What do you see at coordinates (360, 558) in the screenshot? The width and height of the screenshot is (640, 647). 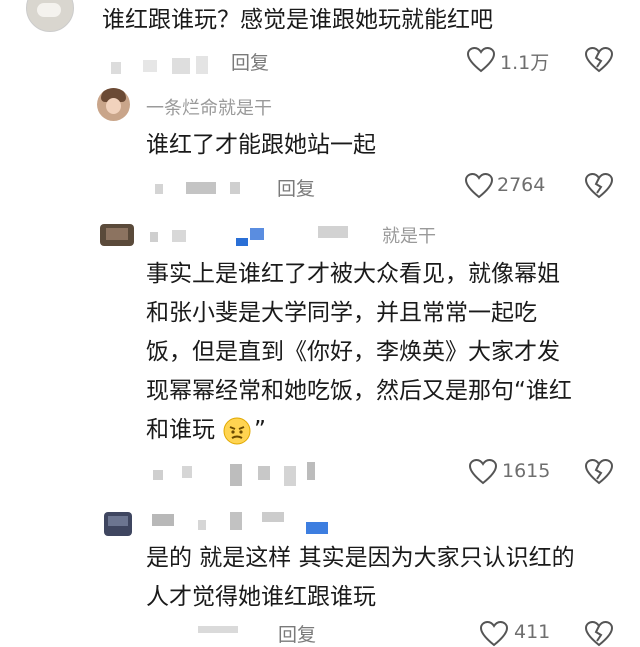 I see `comment-text-line: 是的 就是这样 其实是因为大家只认识红的` at bounding box center [360, 558].